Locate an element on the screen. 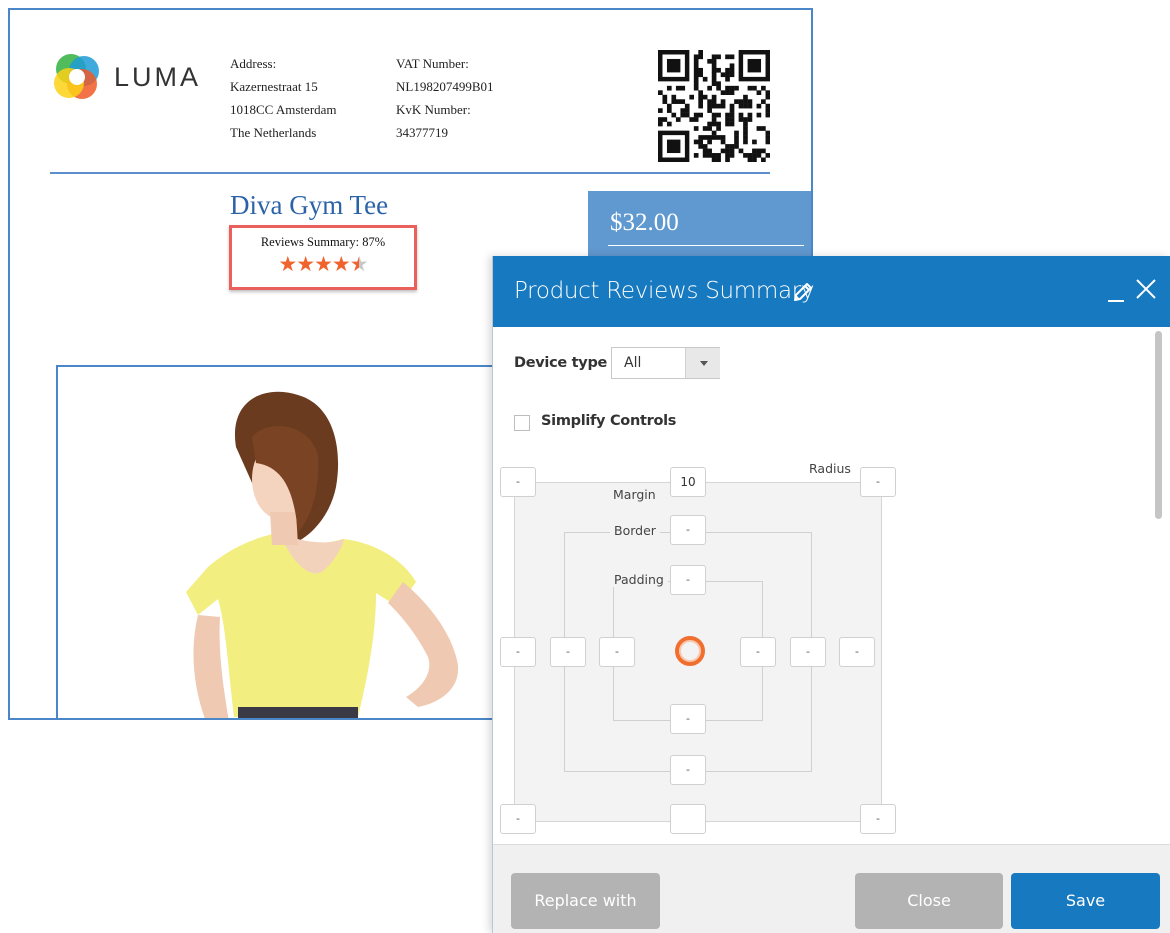 Image resolution: width=1170 pixels, height=933 pixels. product-reviews-summary-widget: Reviews Summary: 87% ★★★★★ is located at coordinates (323, 257).